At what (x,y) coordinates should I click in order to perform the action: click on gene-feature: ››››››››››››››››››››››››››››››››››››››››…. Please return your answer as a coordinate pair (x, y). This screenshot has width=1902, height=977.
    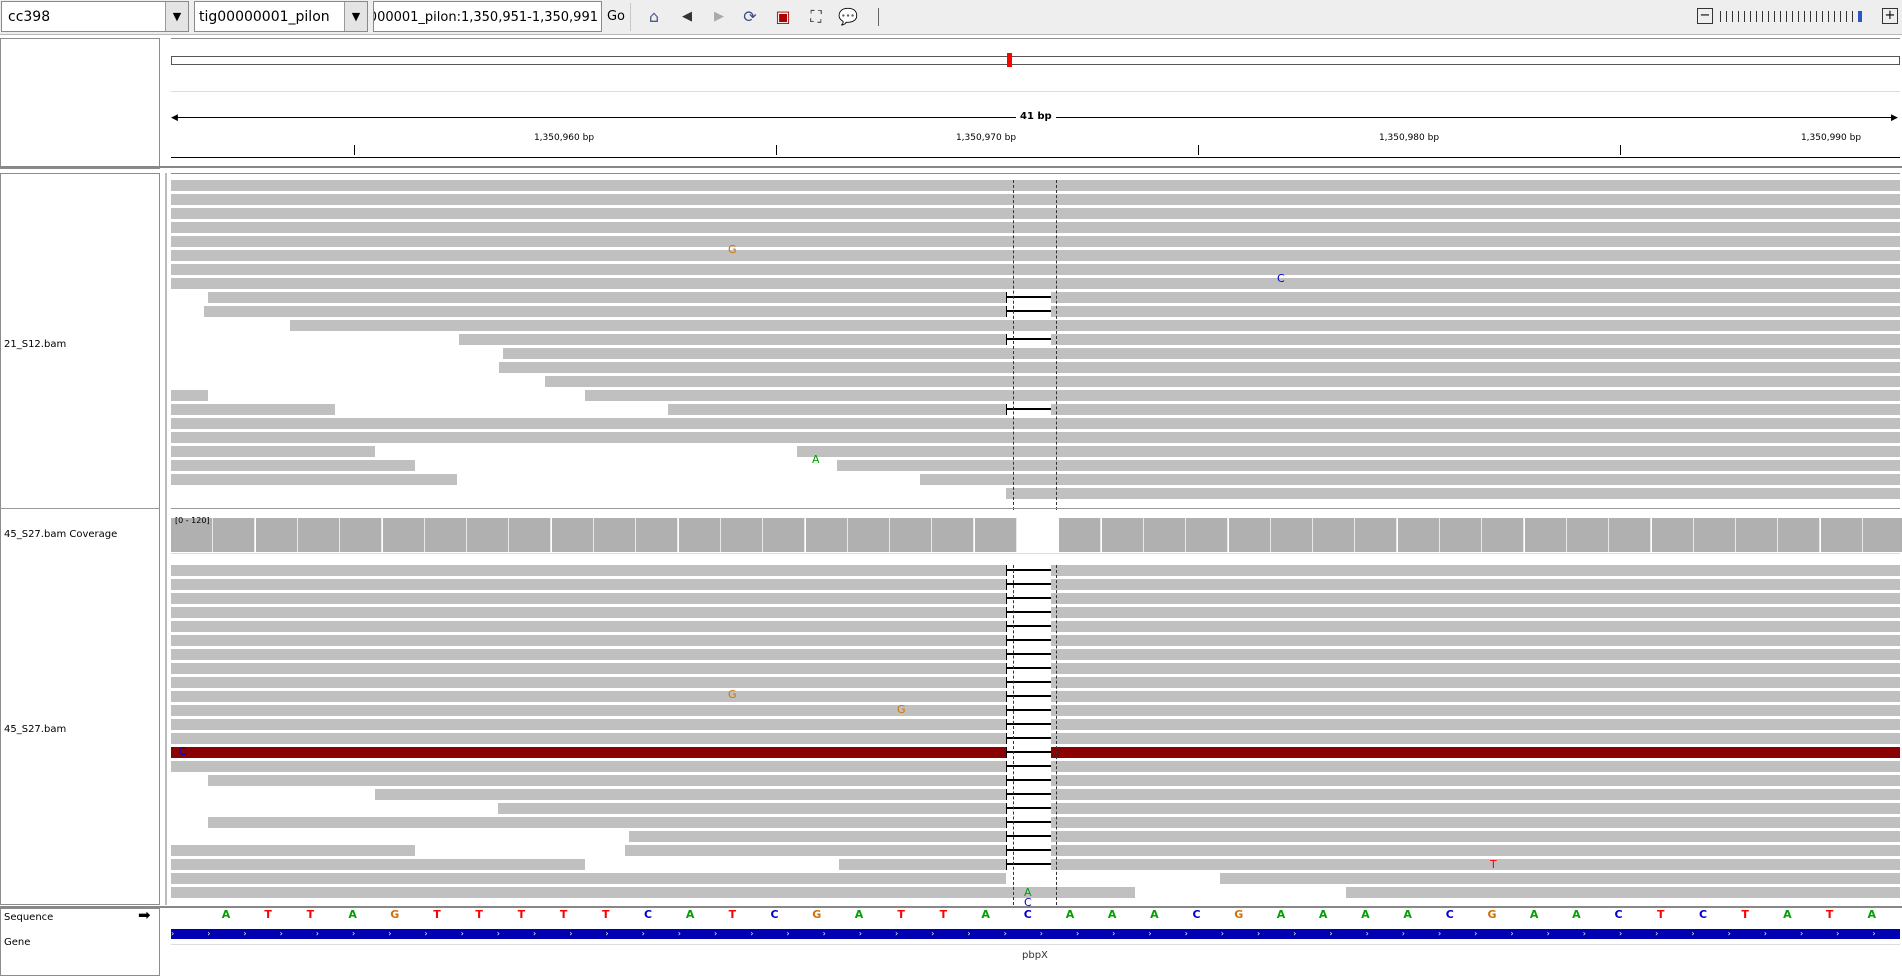
    Looking at the image, I should click on (1035, 934).